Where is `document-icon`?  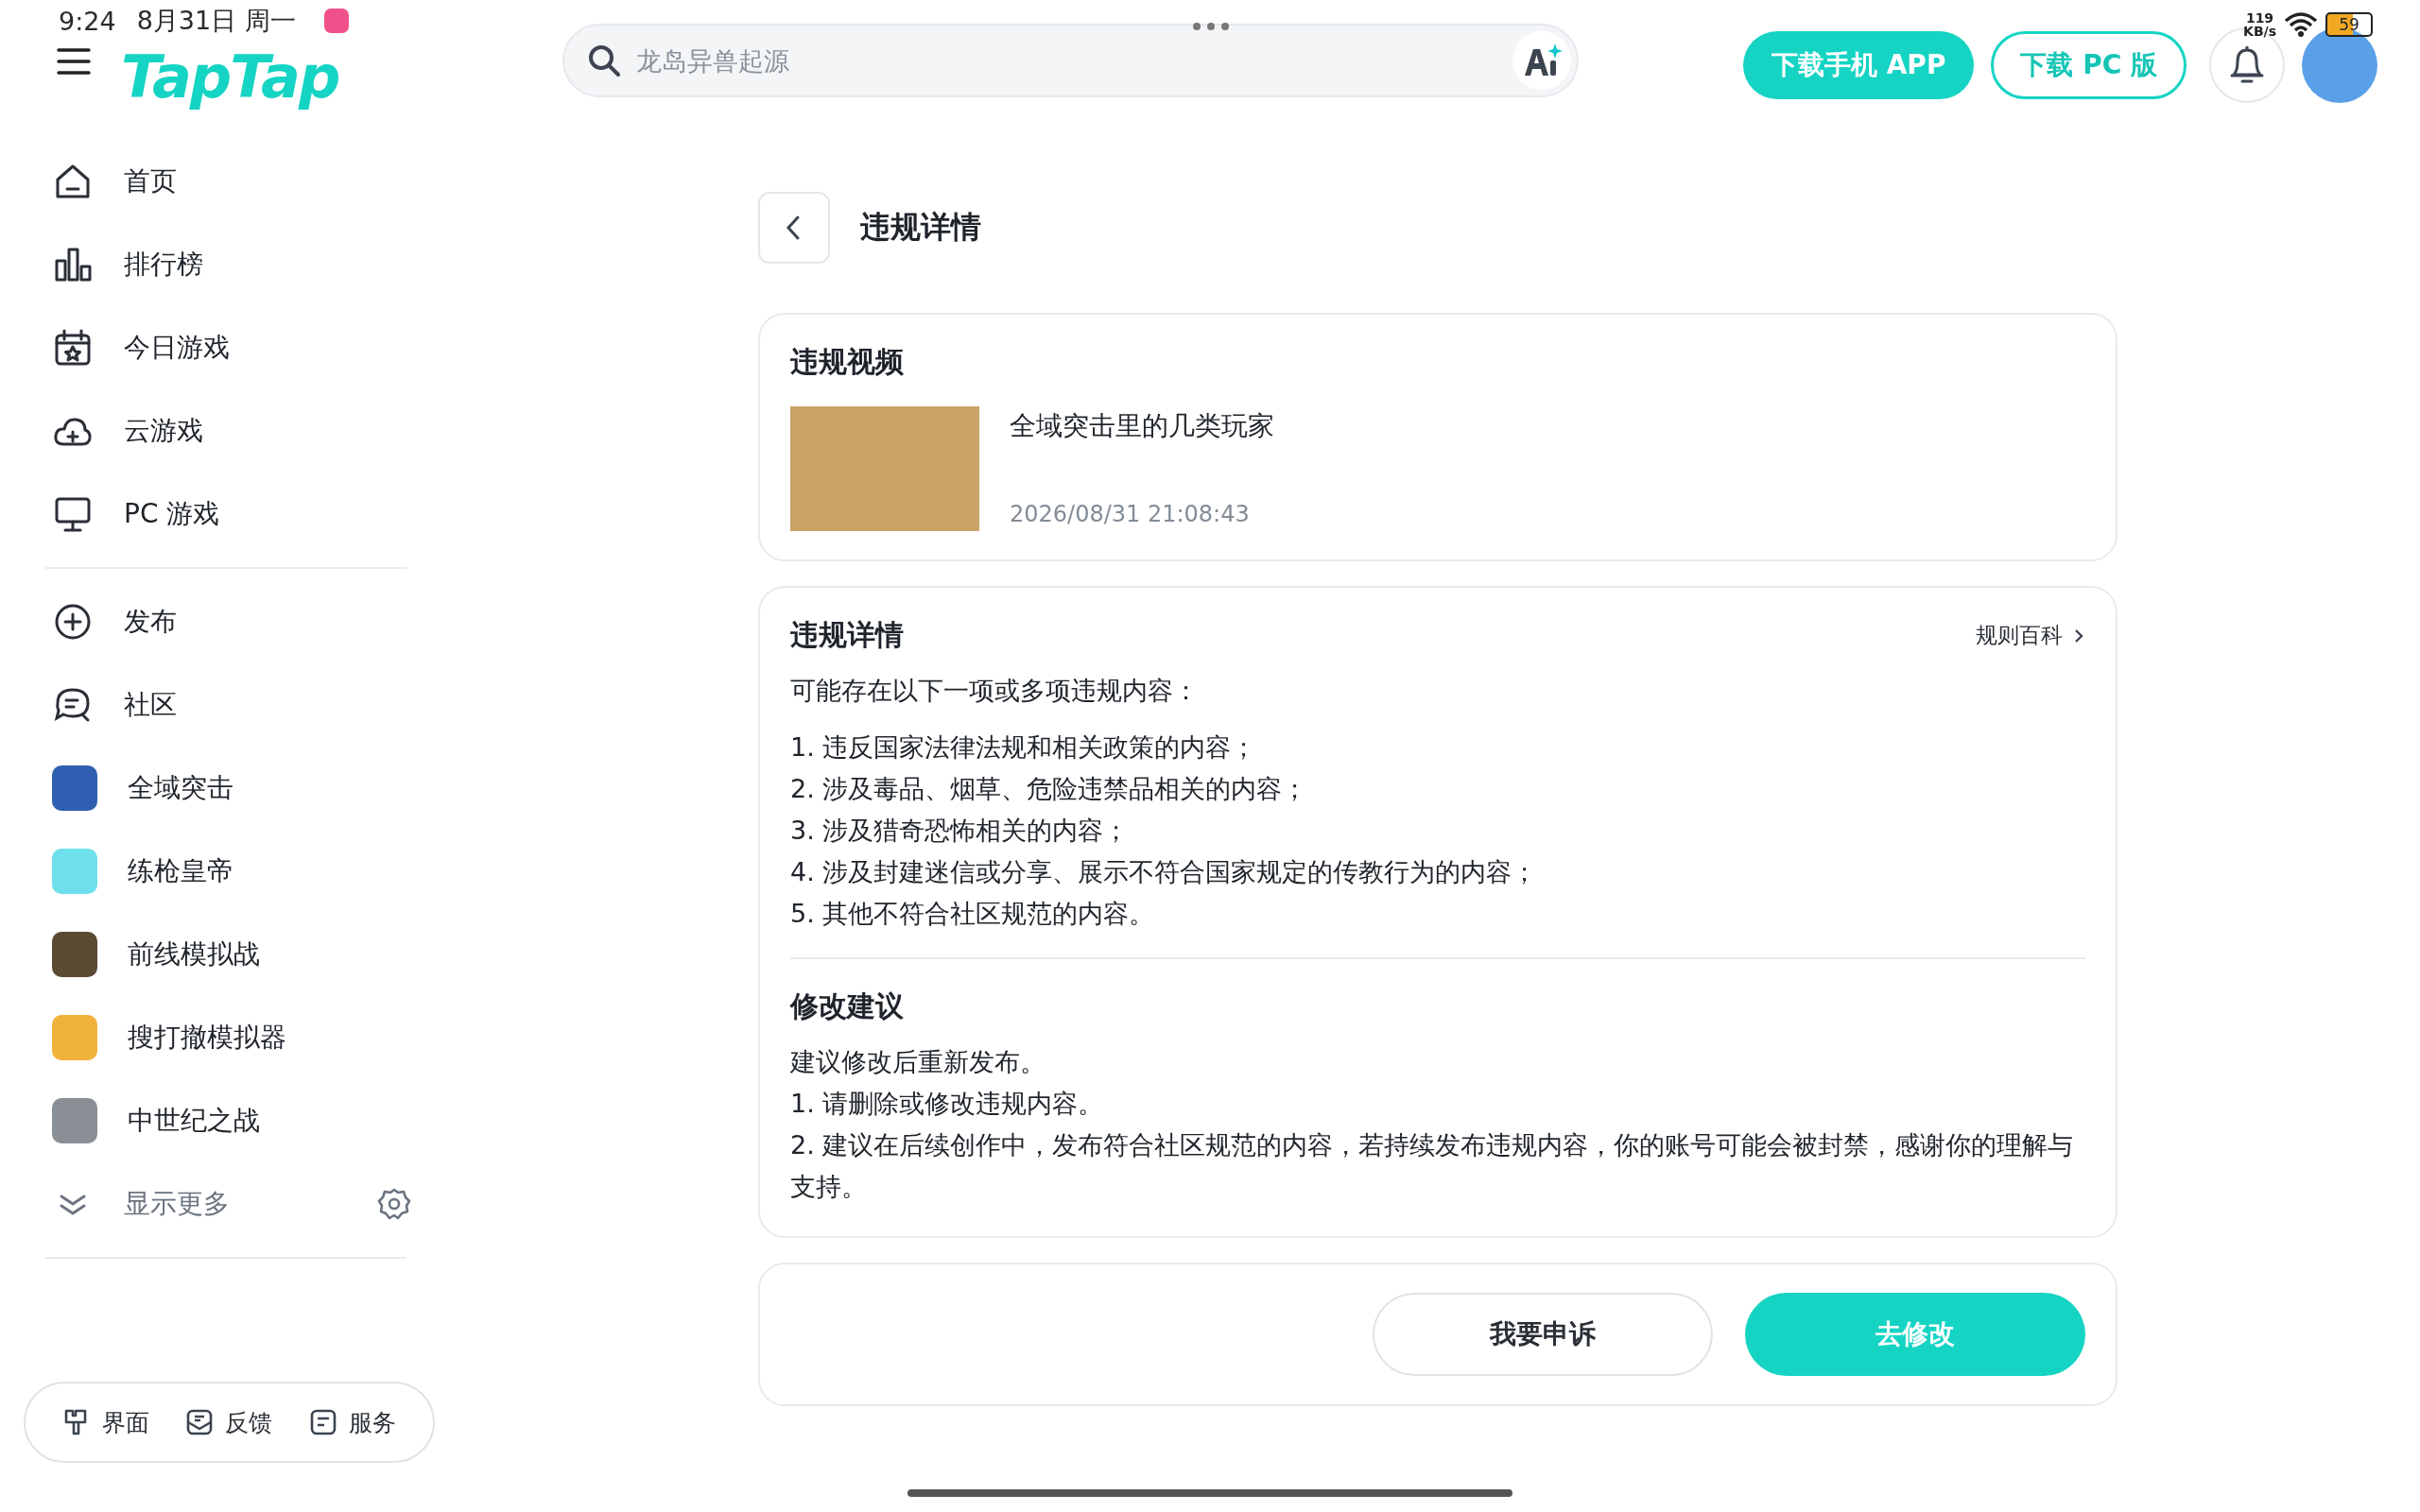 document-icon is located at coordinates (322, 1422).